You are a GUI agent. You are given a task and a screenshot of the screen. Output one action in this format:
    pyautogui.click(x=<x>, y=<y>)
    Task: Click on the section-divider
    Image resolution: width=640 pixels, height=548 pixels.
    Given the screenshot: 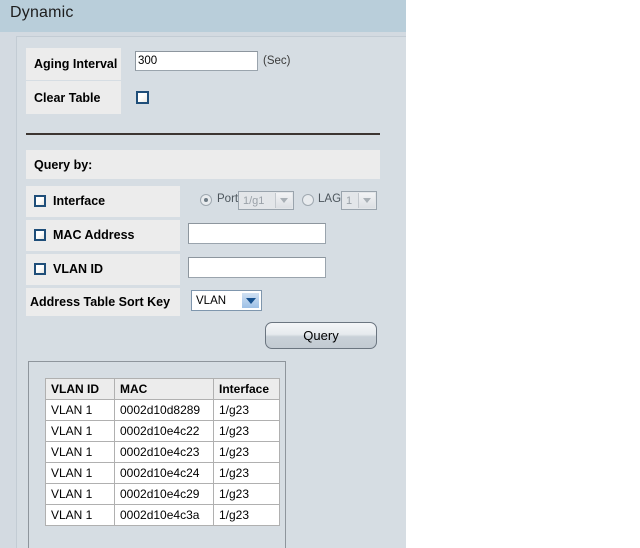 What is the action you would take?
    pyautogui.click(x=203, y=134)
    